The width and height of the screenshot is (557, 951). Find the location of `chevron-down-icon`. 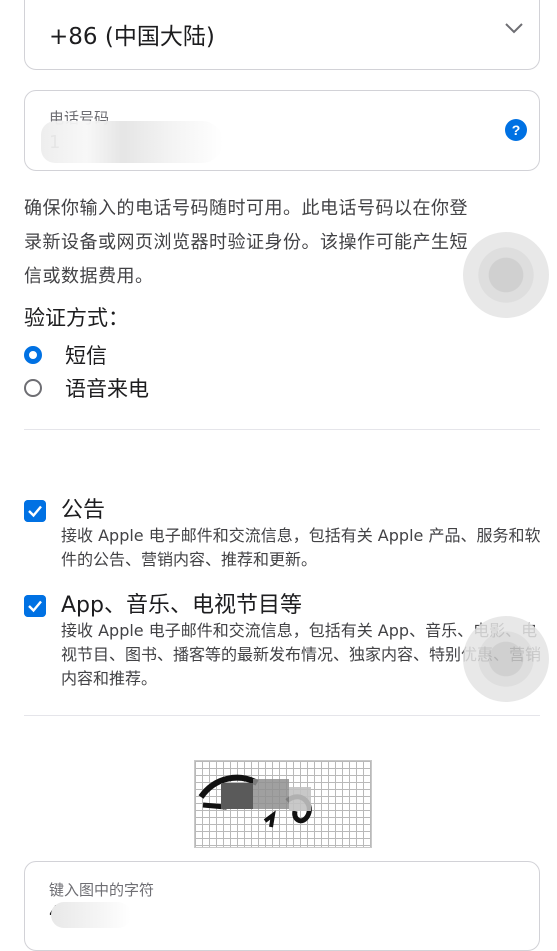

chevron-down-icon is located at coordinates (514, 28).